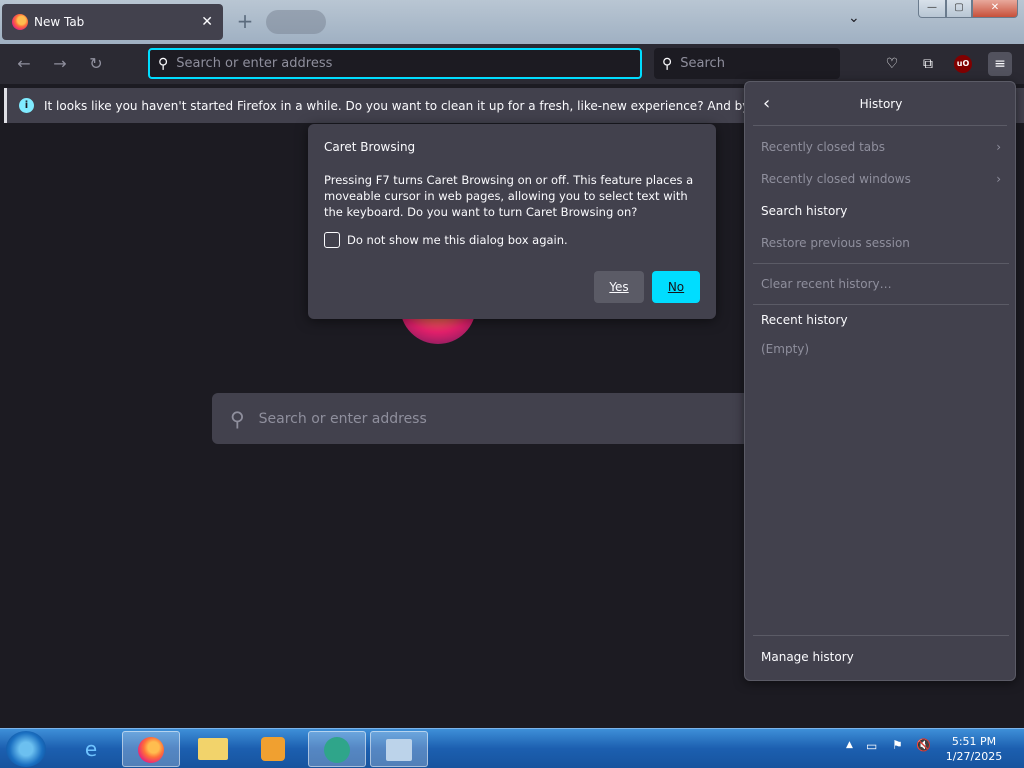 The image size is (1024, 768). I want to click on dont-show-again-label: Do not show me this dialog box again., so click(457, 240).